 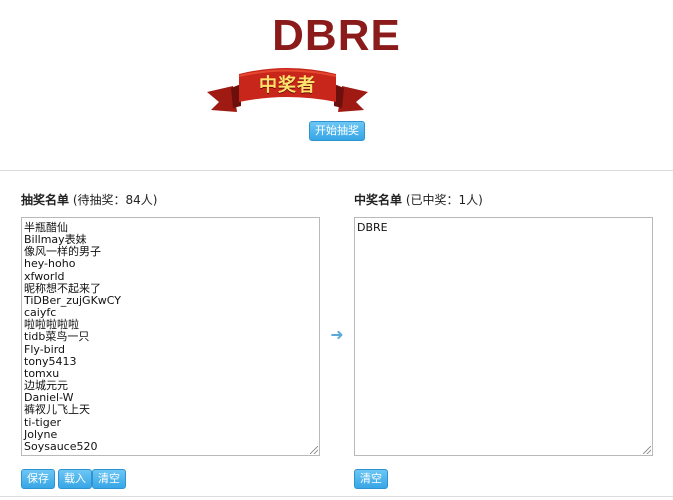 What do you see at coordinates (337, 335) in the screenshot?
I see `arrow-right-icon: ➜` at bounding box center [337, 335].